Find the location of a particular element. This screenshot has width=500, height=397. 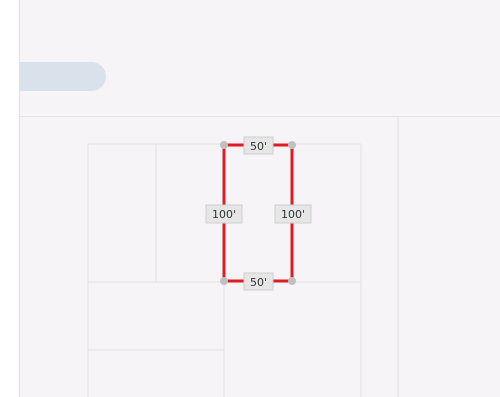

dimension-label-bottom: 50' is located at coordinates (258, 281).